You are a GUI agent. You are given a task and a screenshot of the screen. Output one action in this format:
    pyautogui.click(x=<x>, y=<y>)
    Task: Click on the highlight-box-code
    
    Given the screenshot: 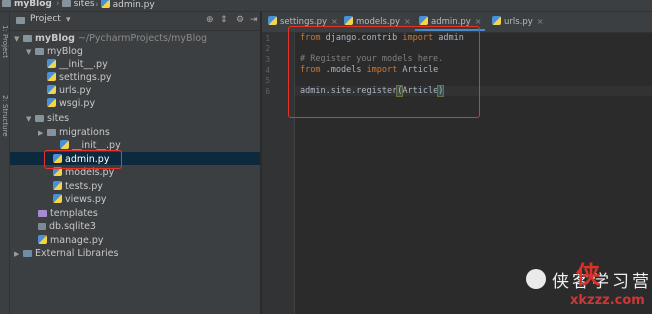 What is the action you would take?
    pyautogui.click(x=384, y=72)
    